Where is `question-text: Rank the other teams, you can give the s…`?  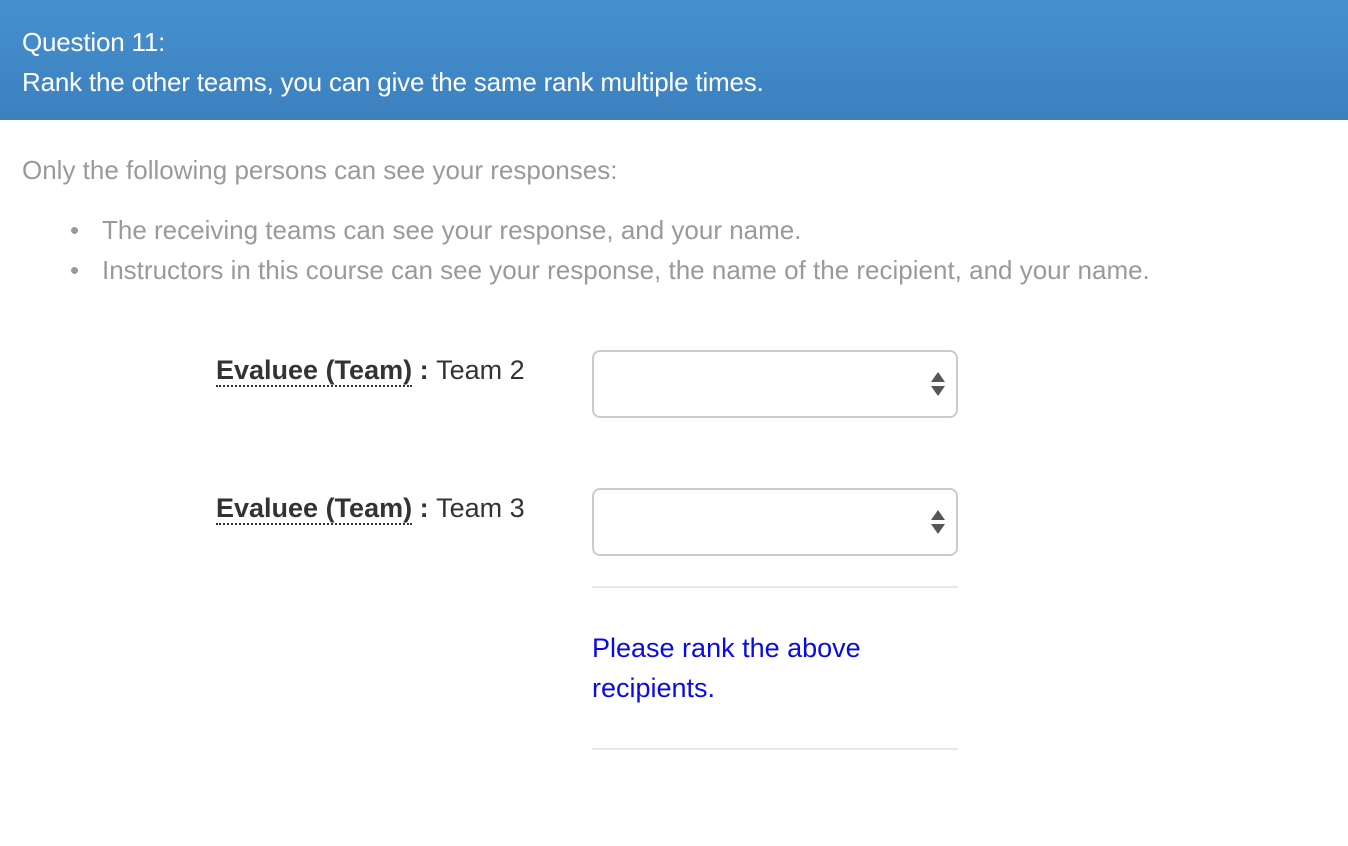
question-text: Rank the other teams, you can give the s… is located at coordinates (393, 82).